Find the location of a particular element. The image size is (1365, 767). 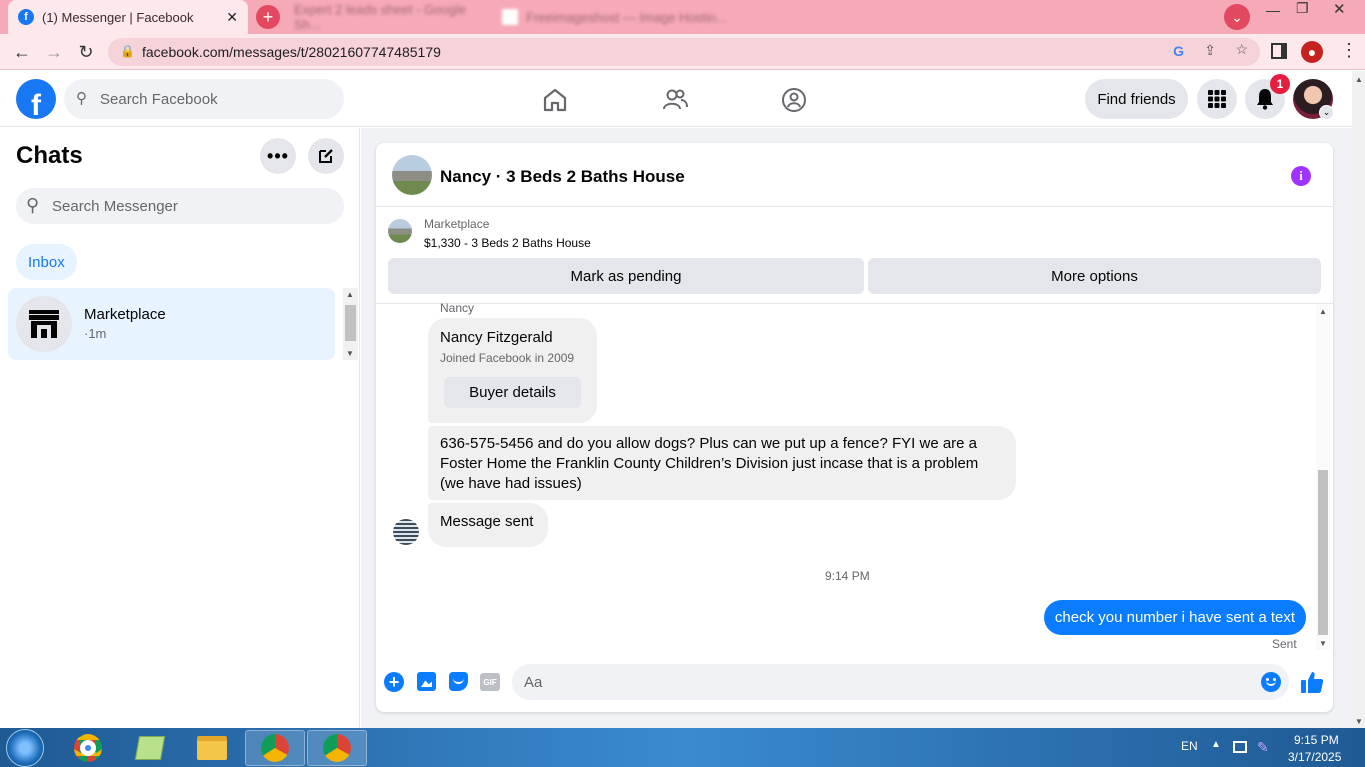

reload-button: ↻ is located at coordinates (86, 52).